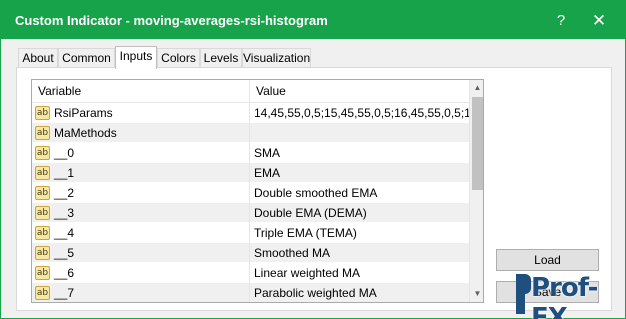  Describe the element at coordinates (547, 260) in the screenshot. I see `load-button: Load` at that location.